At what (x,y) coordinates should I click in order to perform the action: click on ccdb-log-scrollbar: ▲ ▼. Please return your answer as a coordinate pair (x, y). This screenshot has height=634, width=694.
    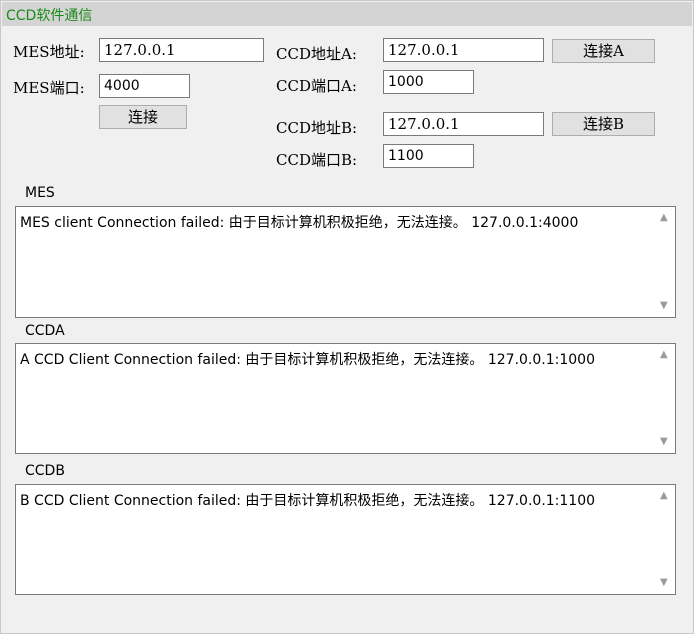
    Looking at the image, I should click on (665, 539).